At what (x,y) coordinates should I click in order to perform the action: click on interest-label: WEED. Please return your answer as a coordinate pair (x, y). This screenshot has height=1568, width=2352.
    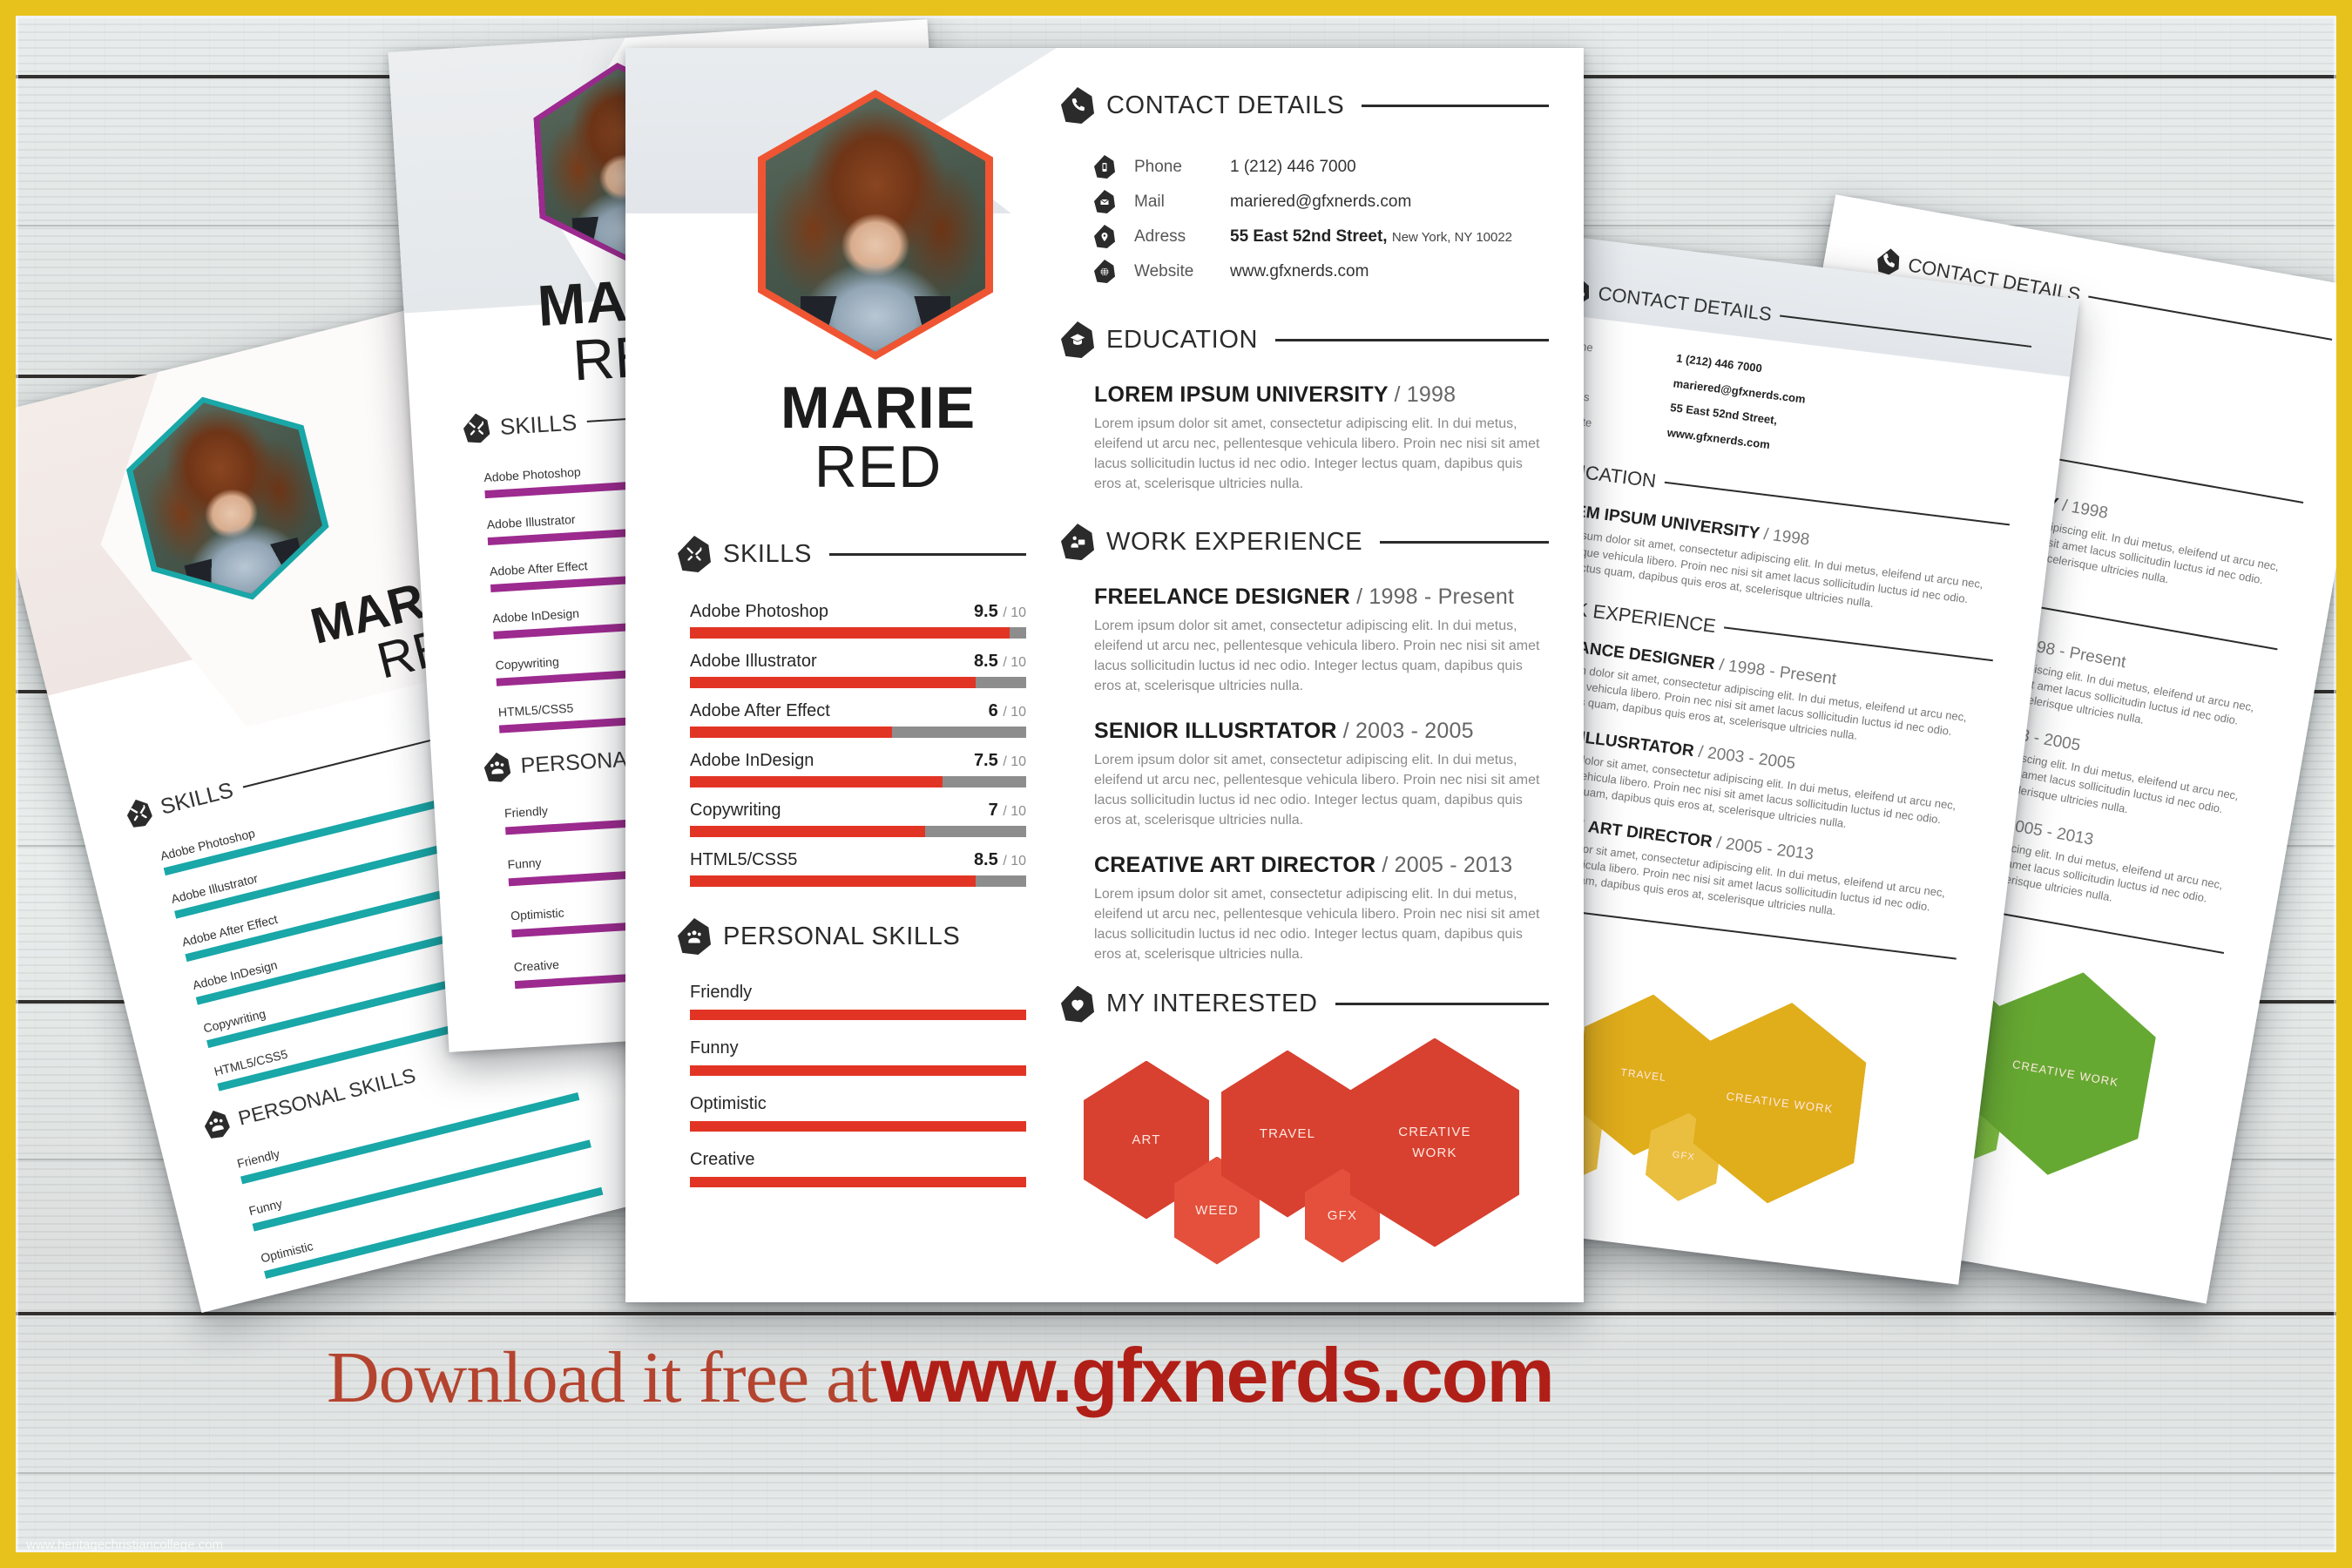
    Looking at the image, I should click on (1217, 1210).